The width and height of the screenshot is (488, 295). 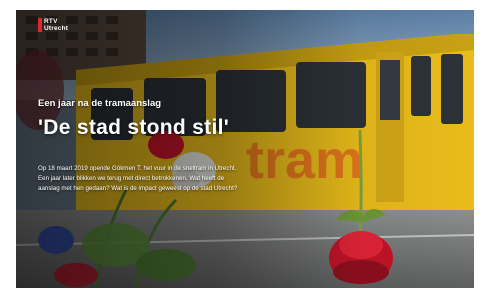 What do you see at coordinates (133, 128) in the screenshot?
I see `hero-title: 'De stad stond stil'` at bounding box center [133, 128].